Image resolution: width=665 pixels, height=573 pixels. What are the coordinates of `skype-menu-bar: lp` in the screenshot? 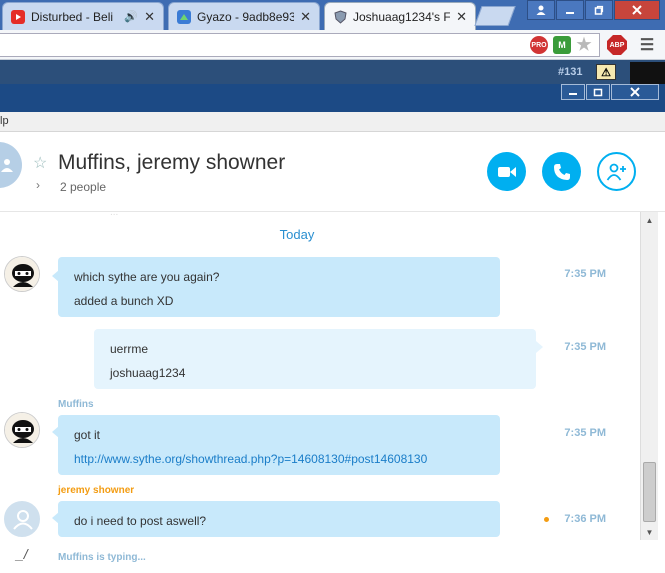 It's located at (332, 122).